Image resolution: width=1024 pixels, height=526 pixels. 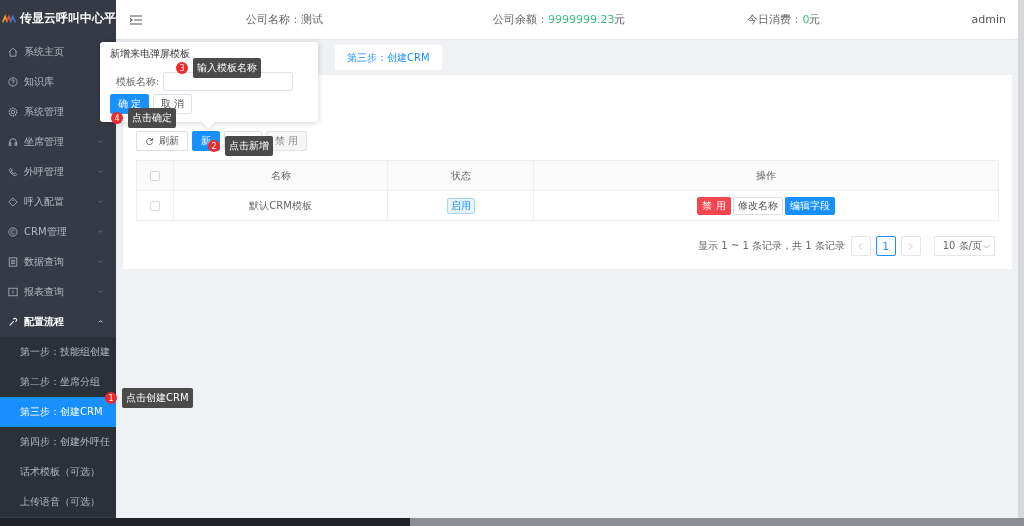 I want to click on tooltip: 输入模板名称, so click(x=227, y=68).